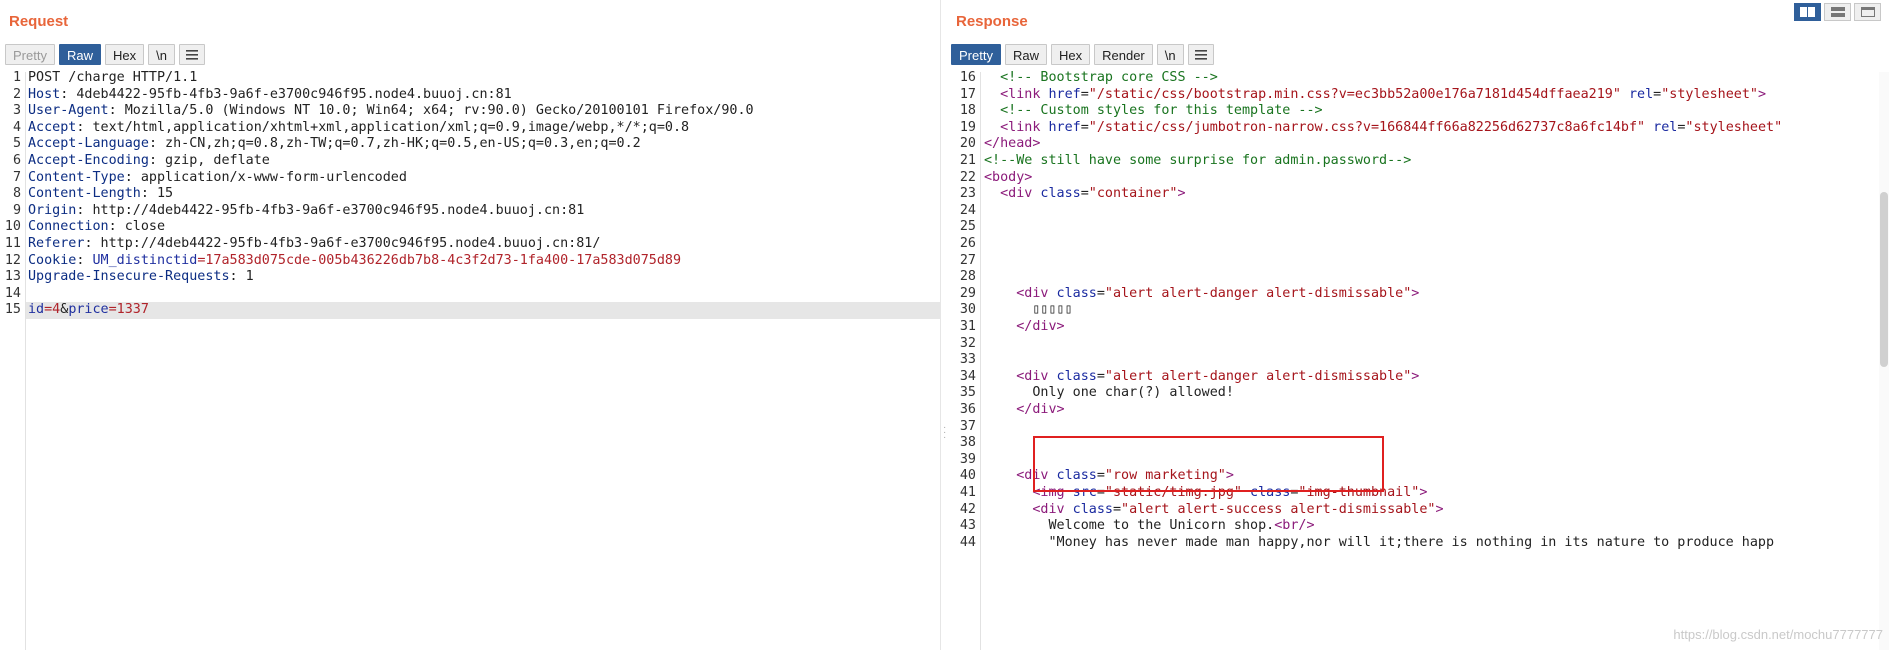 The image size is (1889, 650). Describe the element at coordinates (1807, 12) in the screenshot. I see `split-vertical-icon` at that location.